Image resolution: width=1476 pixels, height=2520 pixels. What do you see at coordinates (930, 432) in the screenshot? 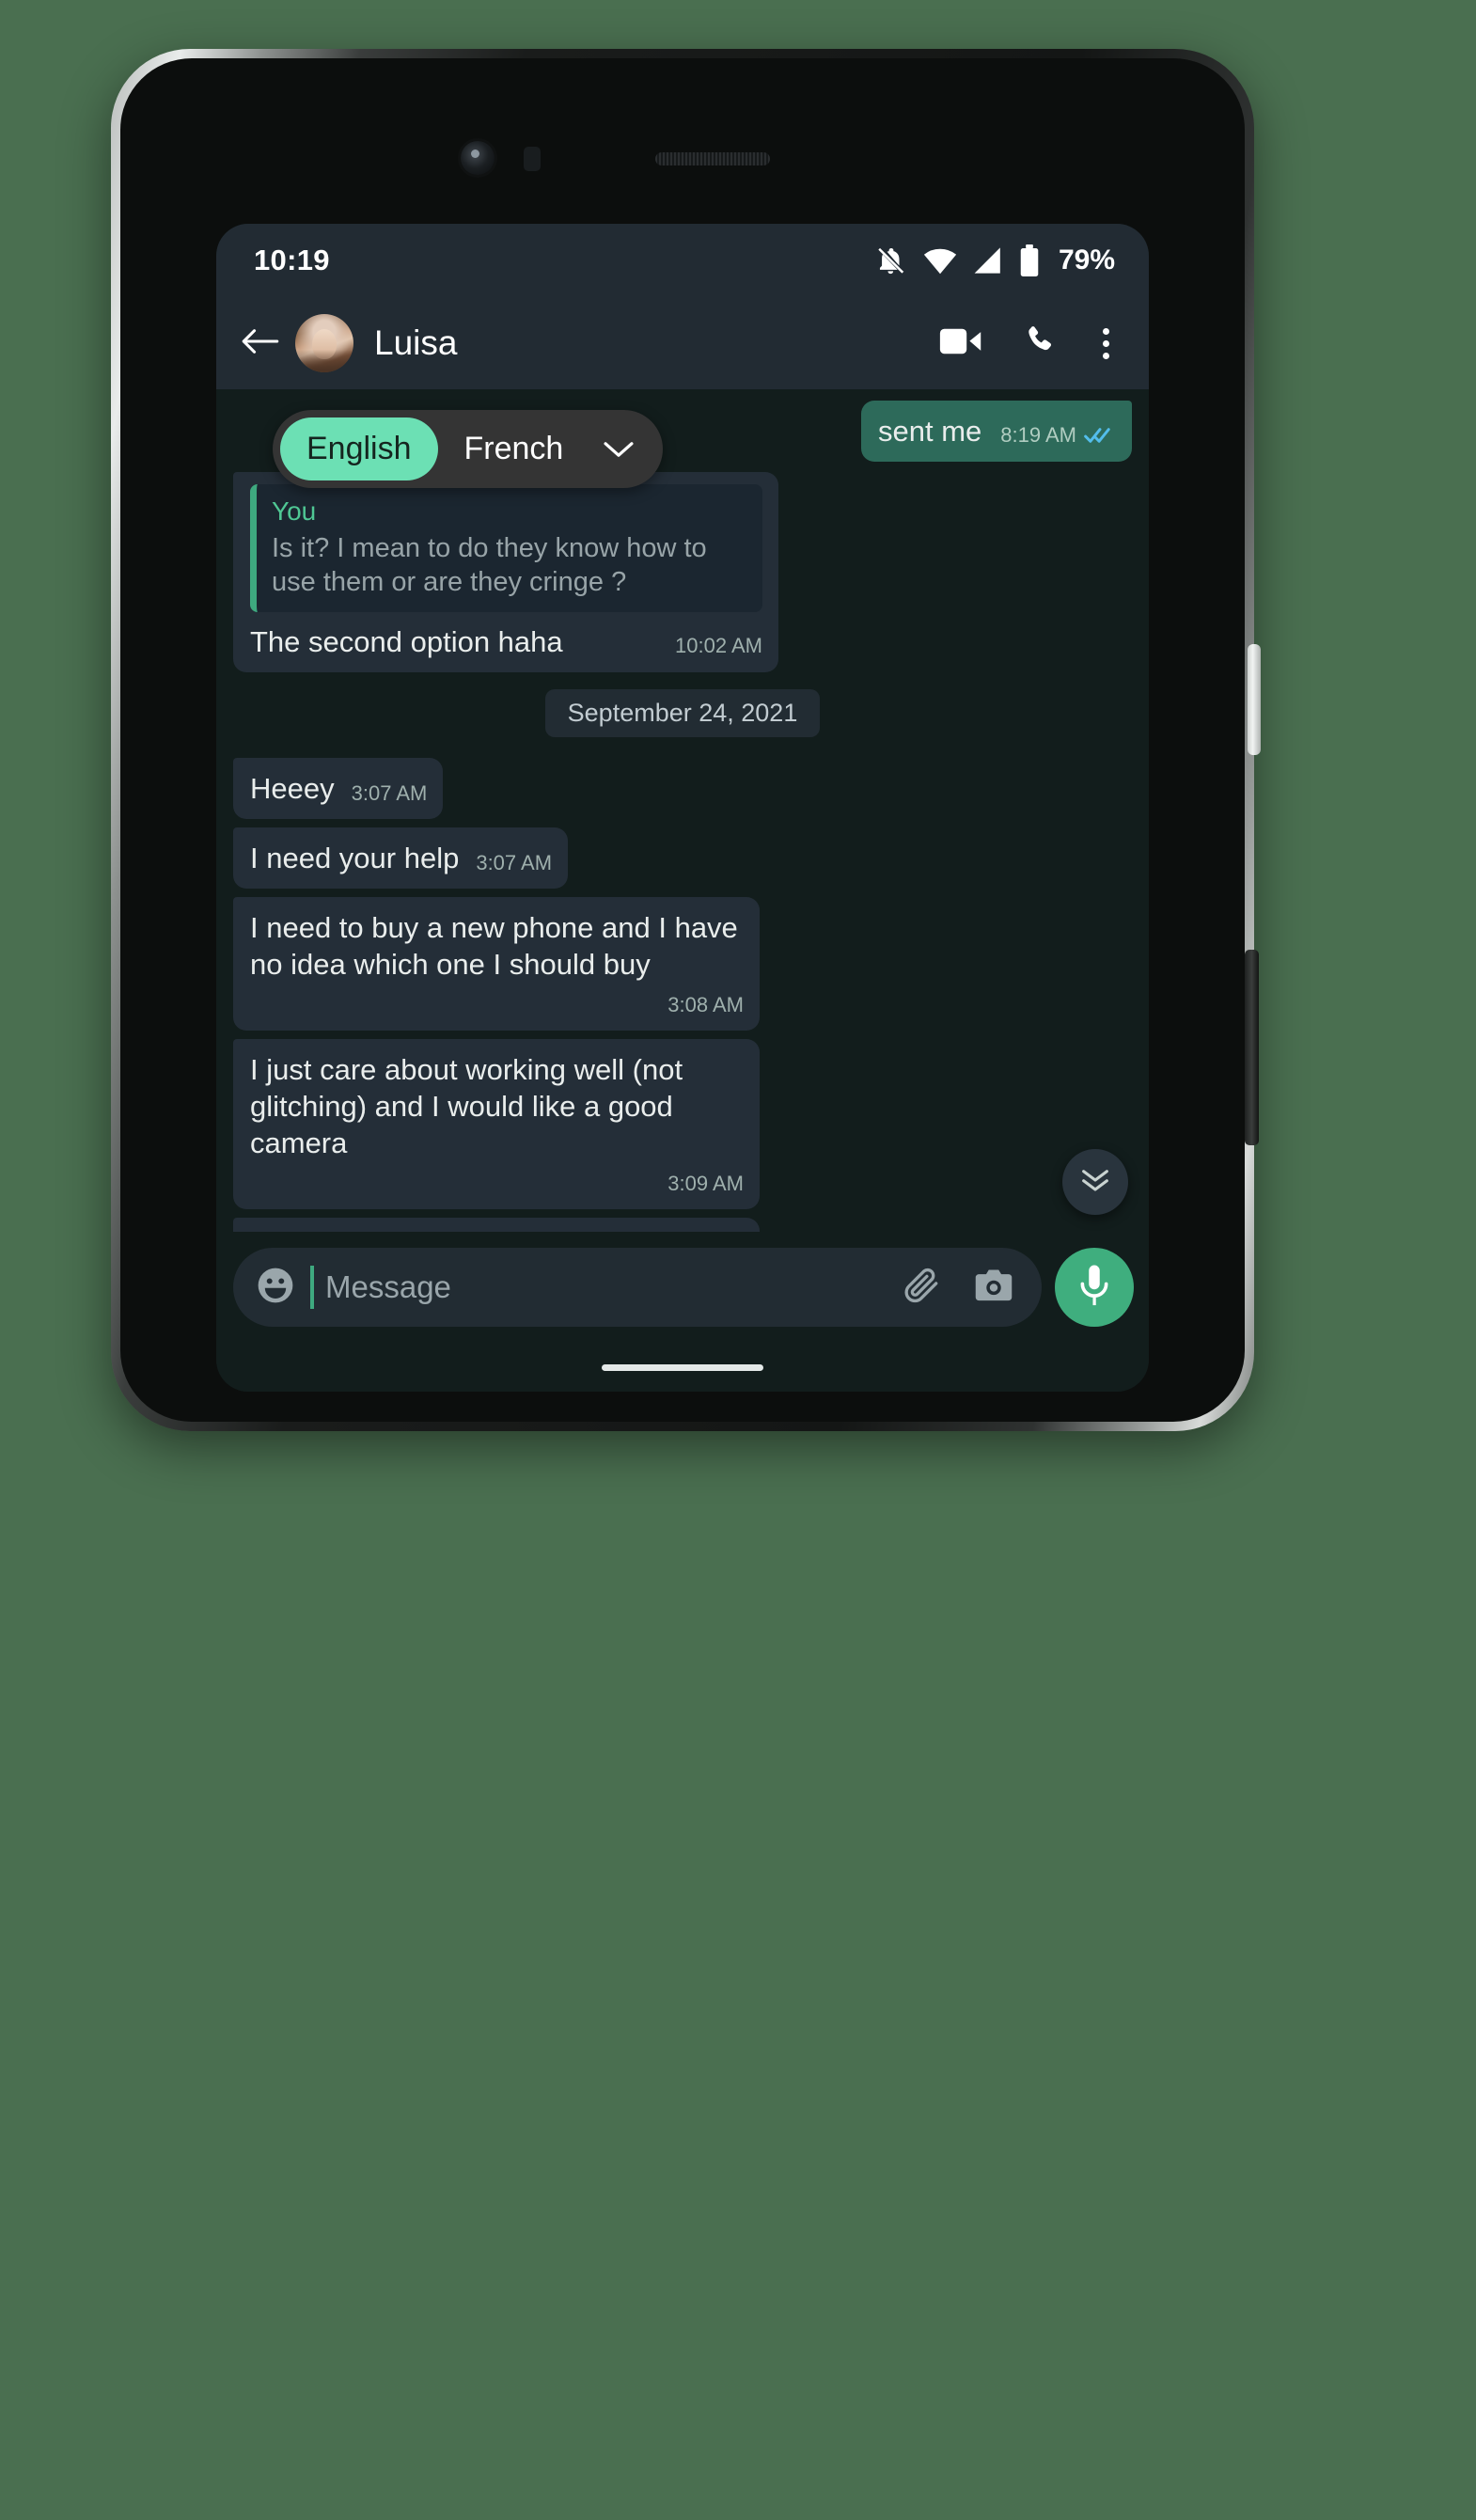
I see `message-text: sent me` at bounding box center [930, 432].